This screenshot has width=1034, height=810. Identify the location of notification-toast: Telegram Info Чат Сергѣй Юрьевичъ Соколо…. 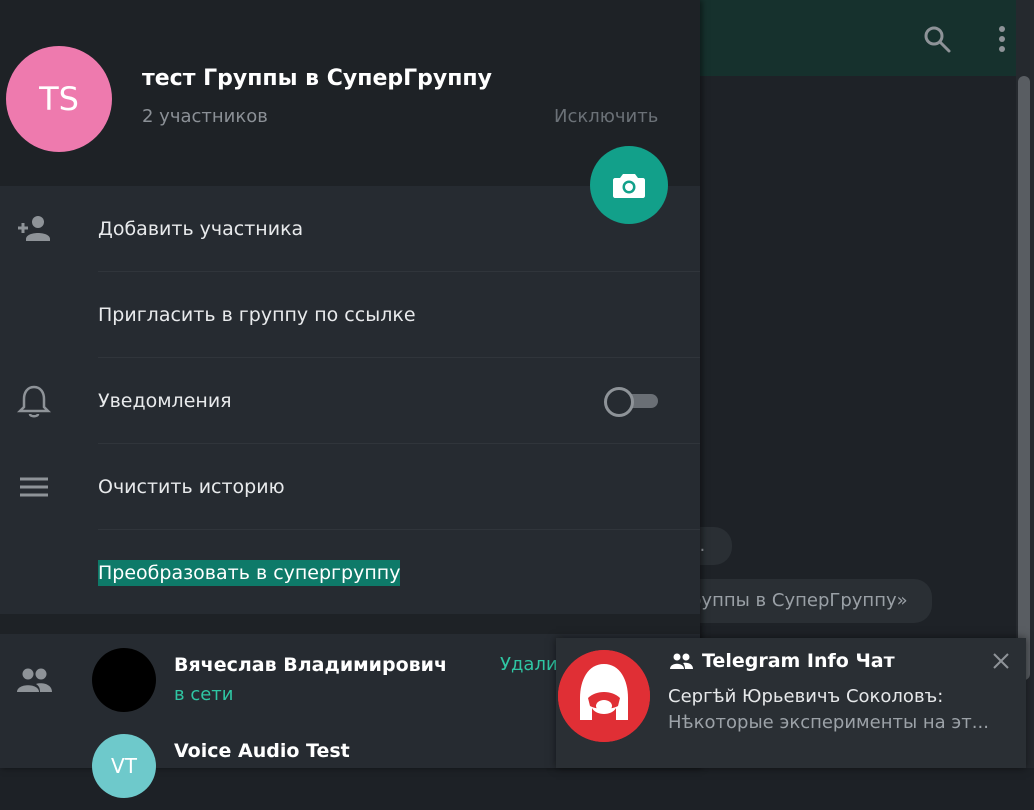
(791, 703).